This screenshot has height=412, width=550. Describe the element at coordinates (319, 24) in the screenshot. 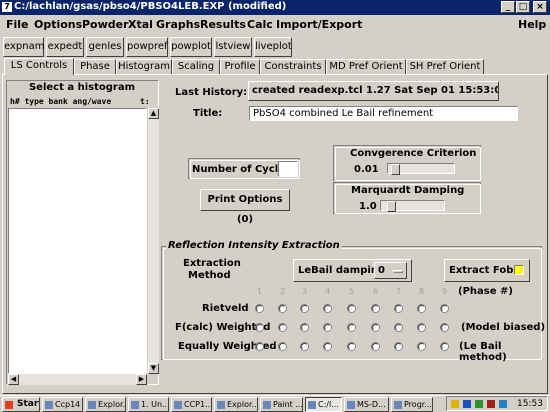

I see `menu-import-export: Import/Export` at that location.